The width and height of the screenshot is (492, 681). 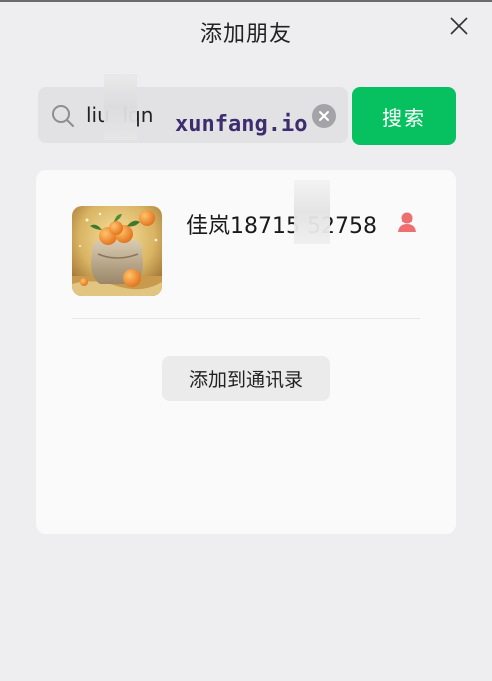 I want to click on clear-circle-icon, so click(x=324, y=116).